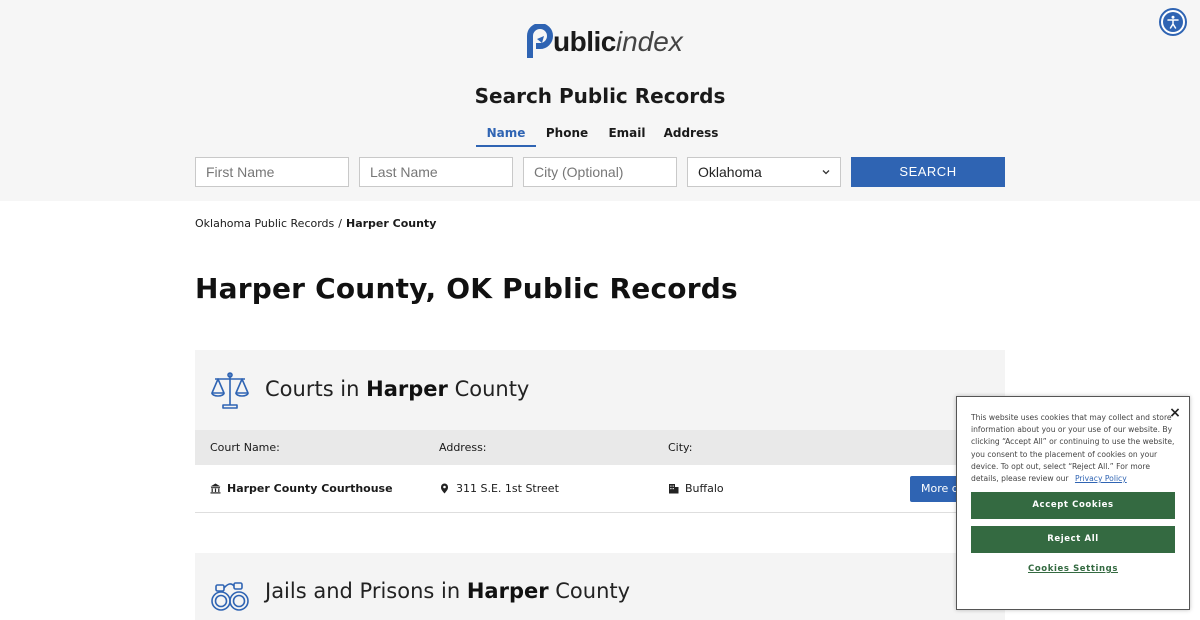 This screenshot has height=620, width=1200. I want to click on court-city-cell: Buffalo, so click(696, 488).